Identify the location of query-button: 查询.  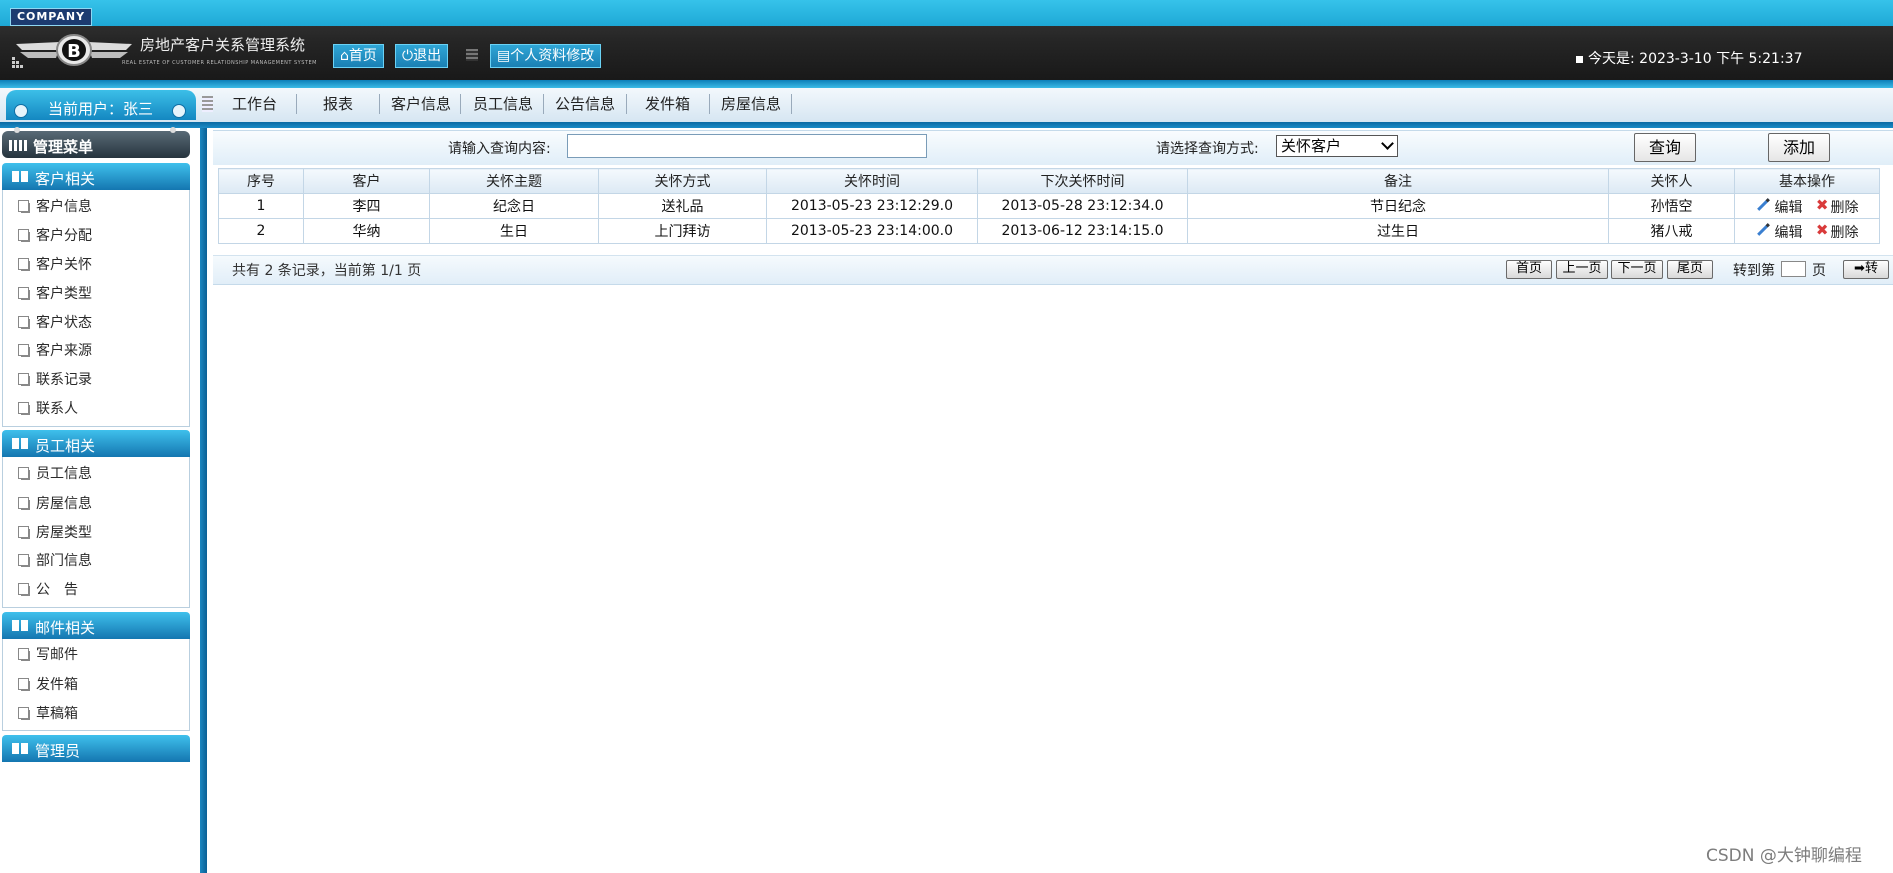
(1665, 147).